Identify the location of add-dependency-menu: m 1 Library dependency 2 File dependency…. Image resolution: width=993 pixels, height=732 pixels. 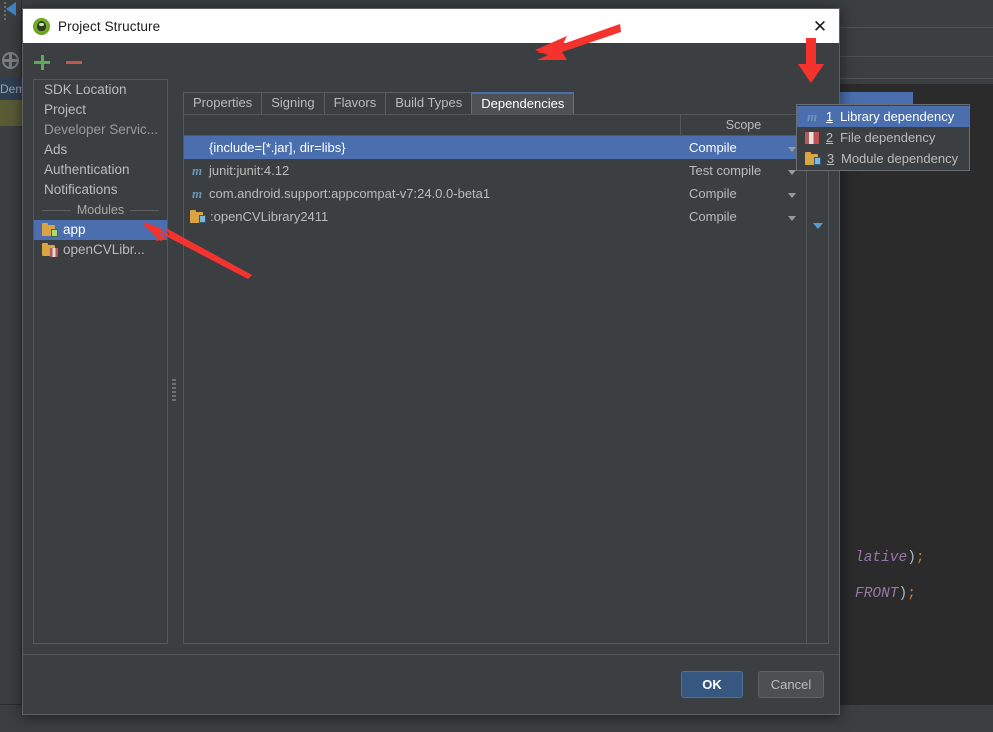
(883, 137).